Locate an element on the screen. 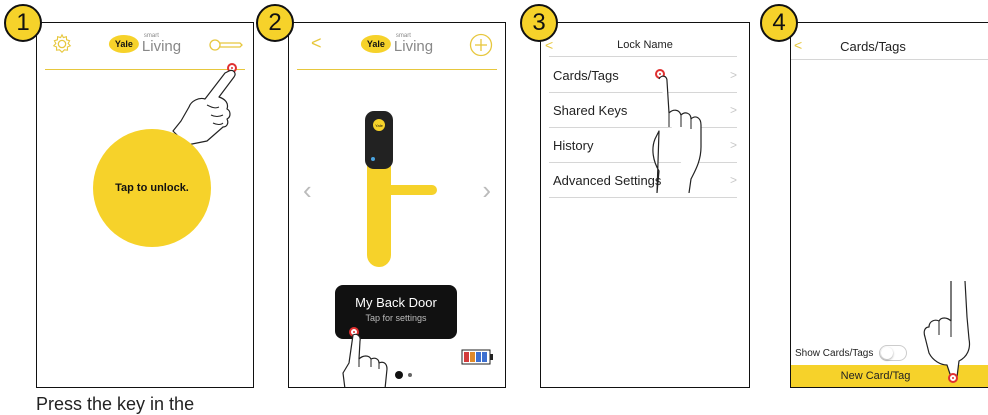  settings-gear-icon is located at coordinates (62, 44).